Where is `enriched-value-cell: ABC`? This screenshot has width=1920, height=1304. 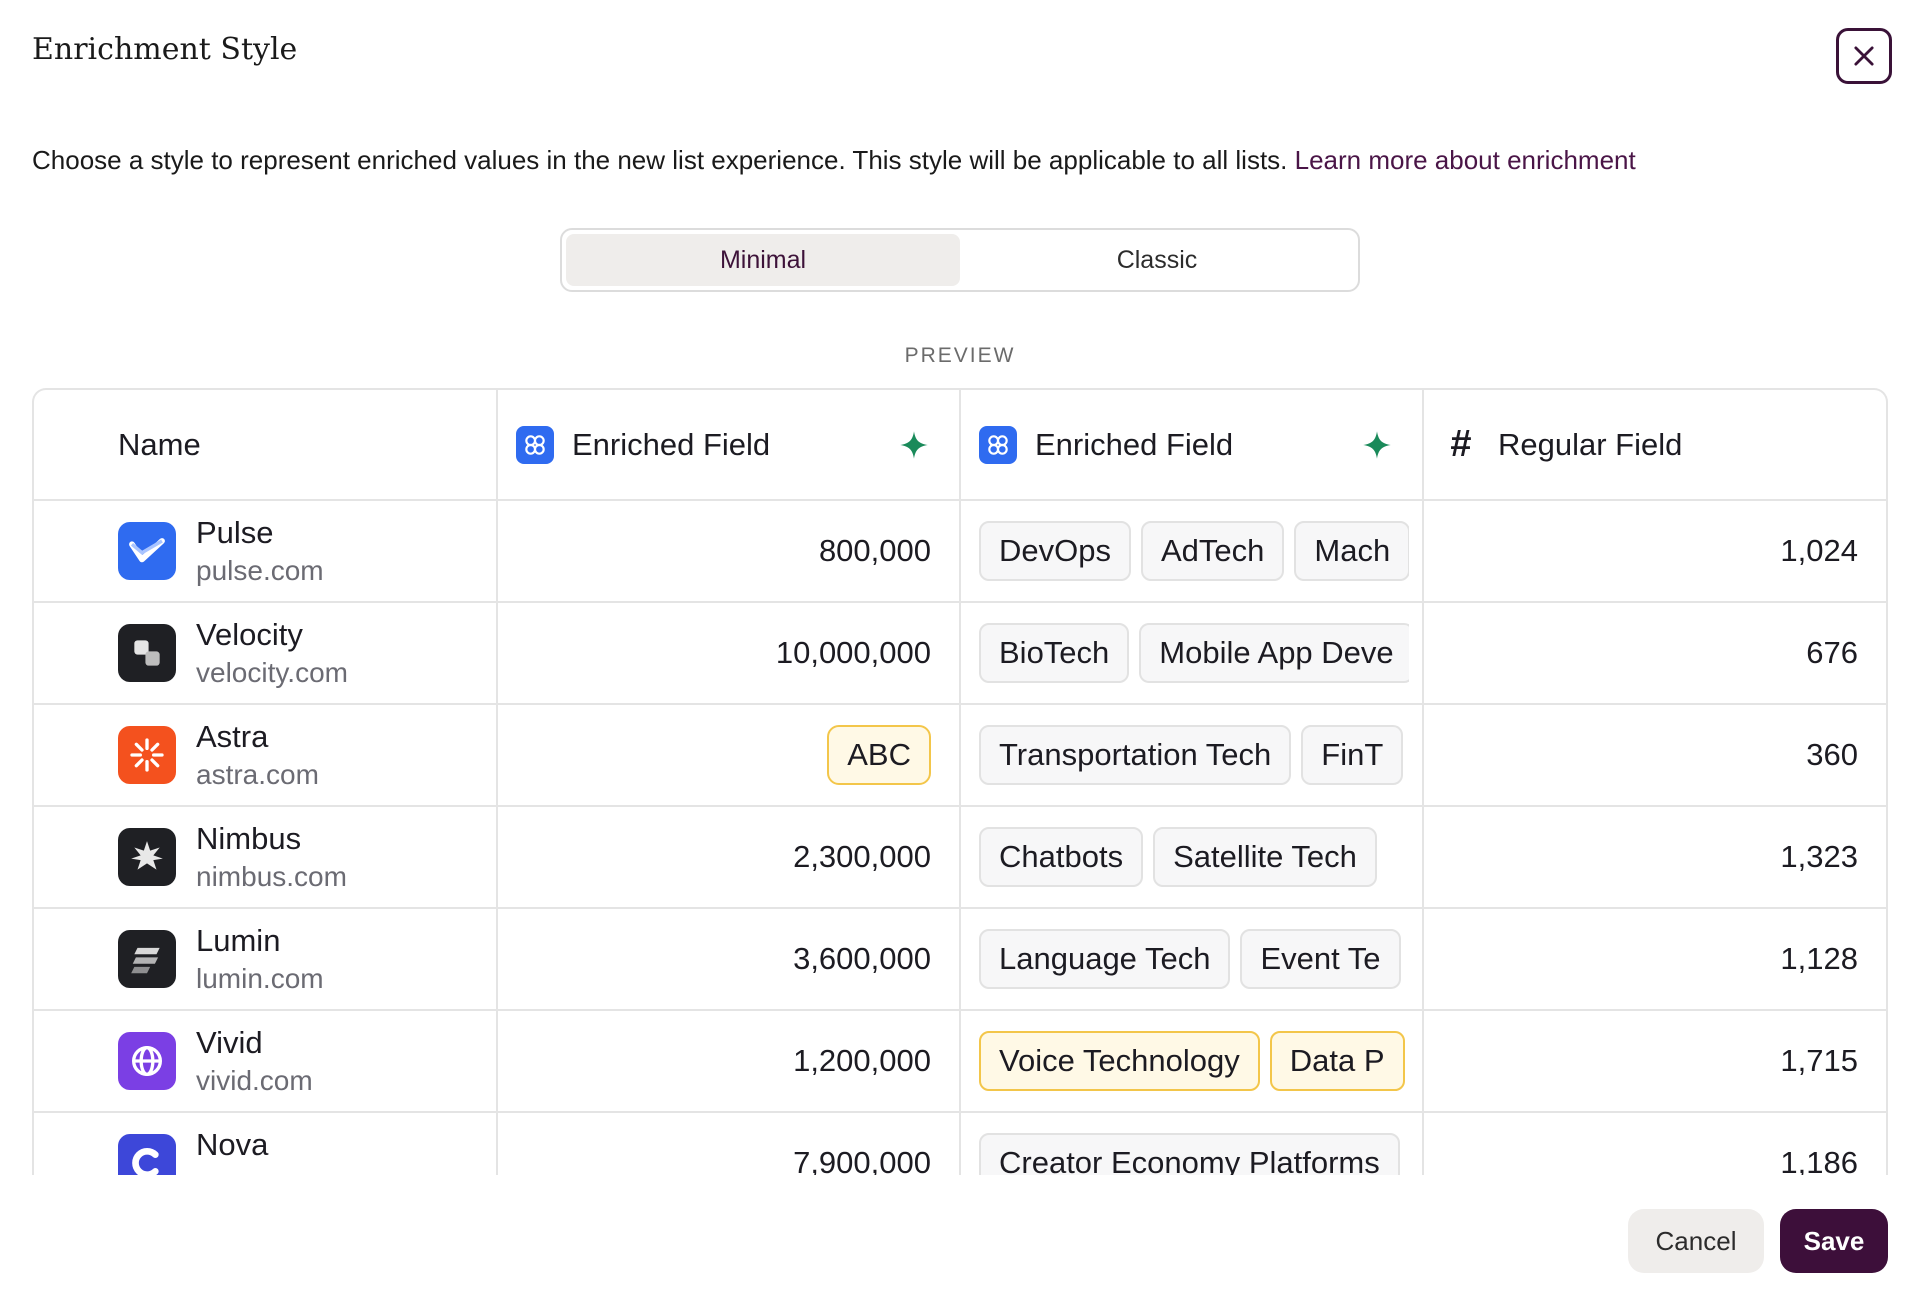 enriched-value-cell: ABC is located at coordinates (729, 755).